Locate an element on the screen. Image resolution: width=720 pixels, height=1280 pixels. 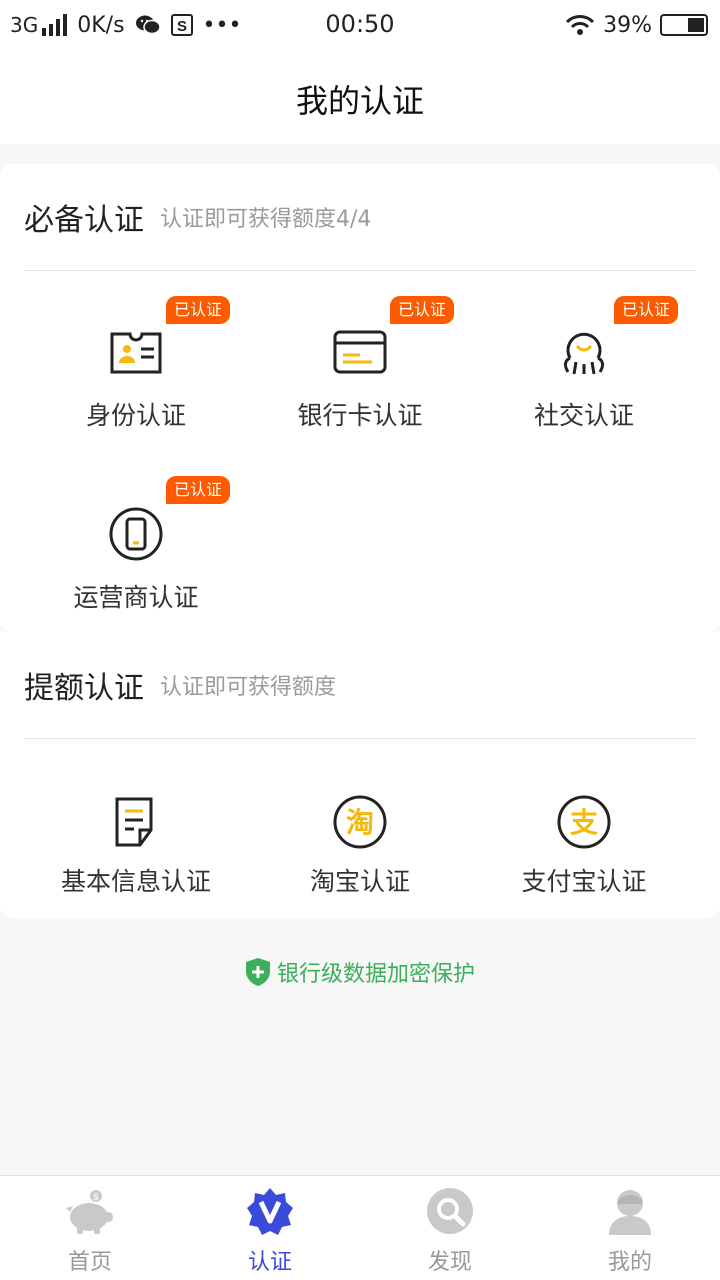
user-icon is located at coordinates (630, 1212).